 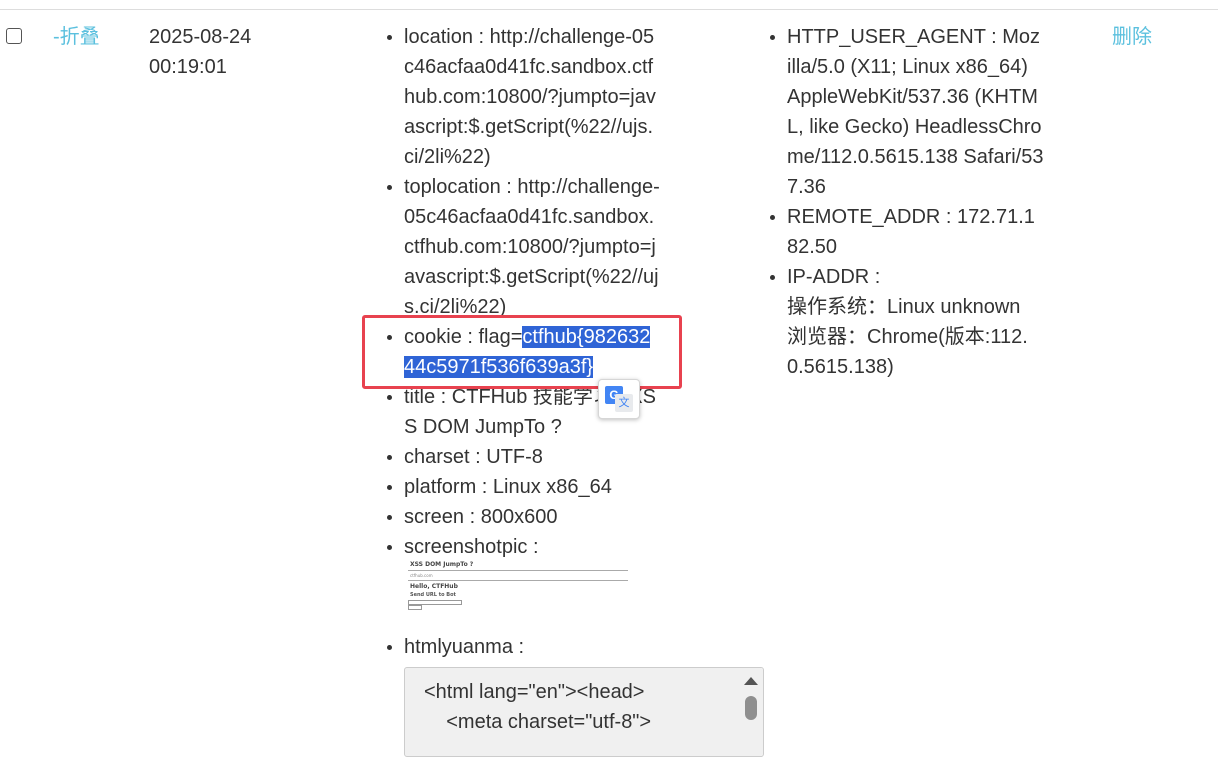 I want to click on list-item-platform: platform : Linux x86_64, so click(x=530, y=487).